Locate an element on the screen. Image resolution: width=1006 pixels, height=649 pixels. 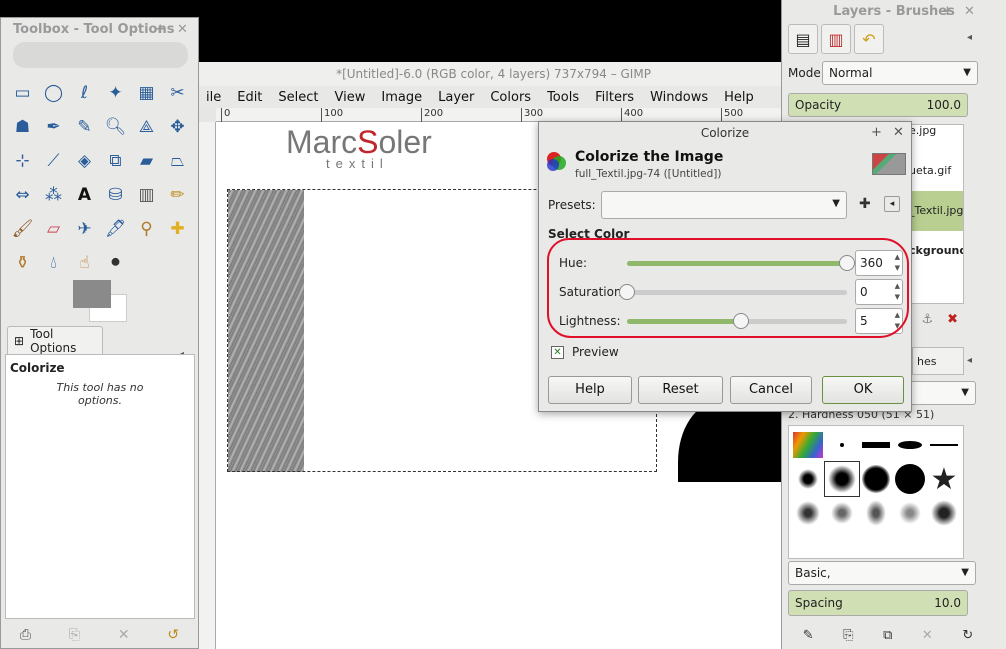
flip-icon: ⇔ is located at coordinates (22, 195).